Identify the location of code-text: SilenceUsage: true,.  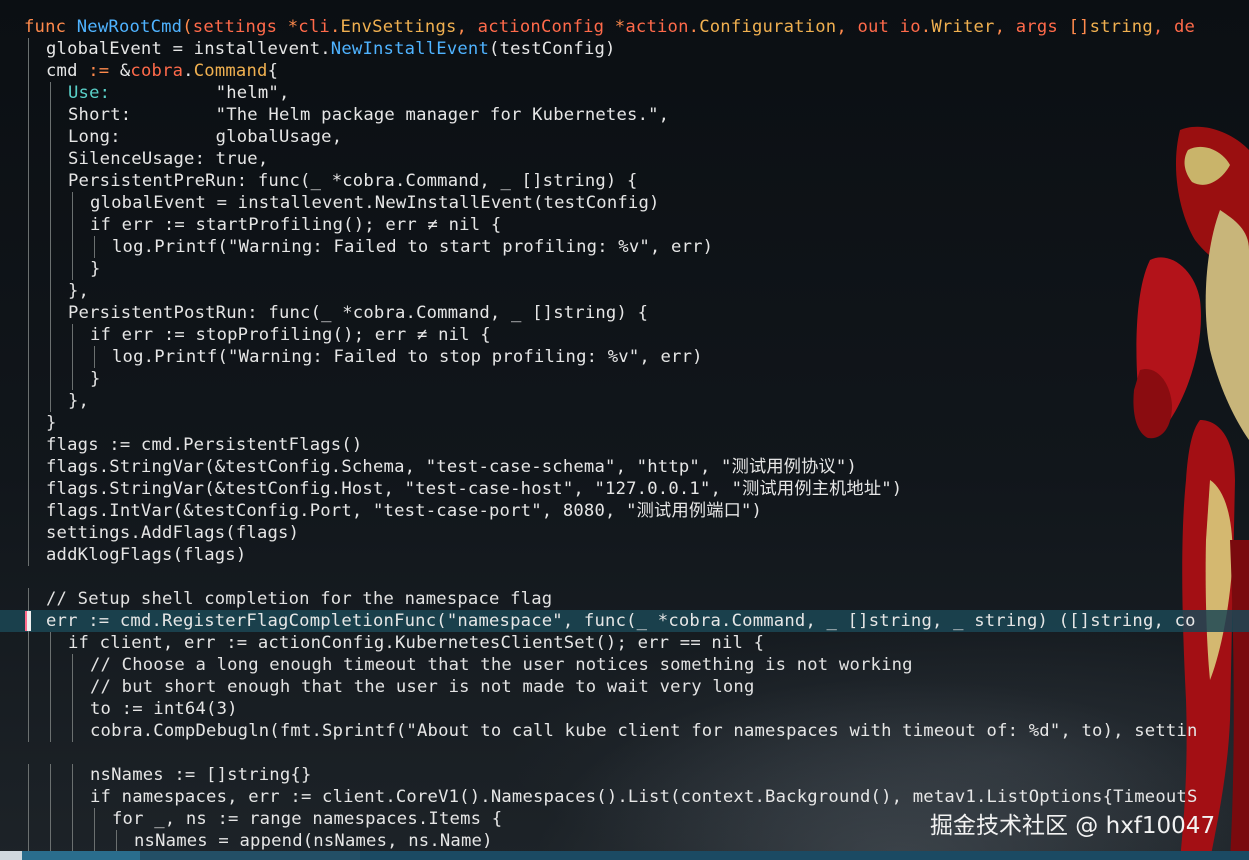
(168, 159).